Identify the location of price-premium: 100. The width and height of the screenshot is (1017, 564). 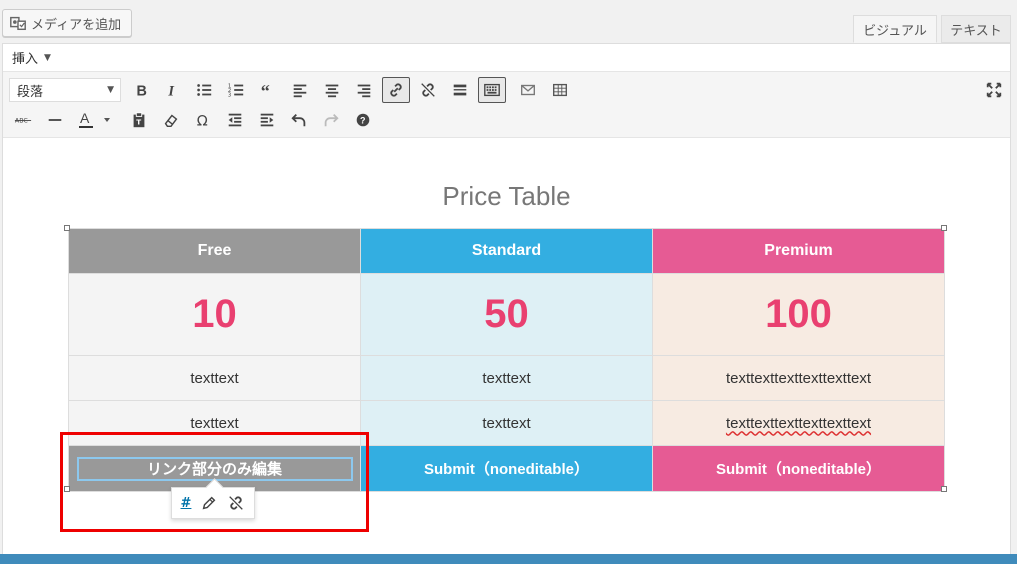
(798, 314).